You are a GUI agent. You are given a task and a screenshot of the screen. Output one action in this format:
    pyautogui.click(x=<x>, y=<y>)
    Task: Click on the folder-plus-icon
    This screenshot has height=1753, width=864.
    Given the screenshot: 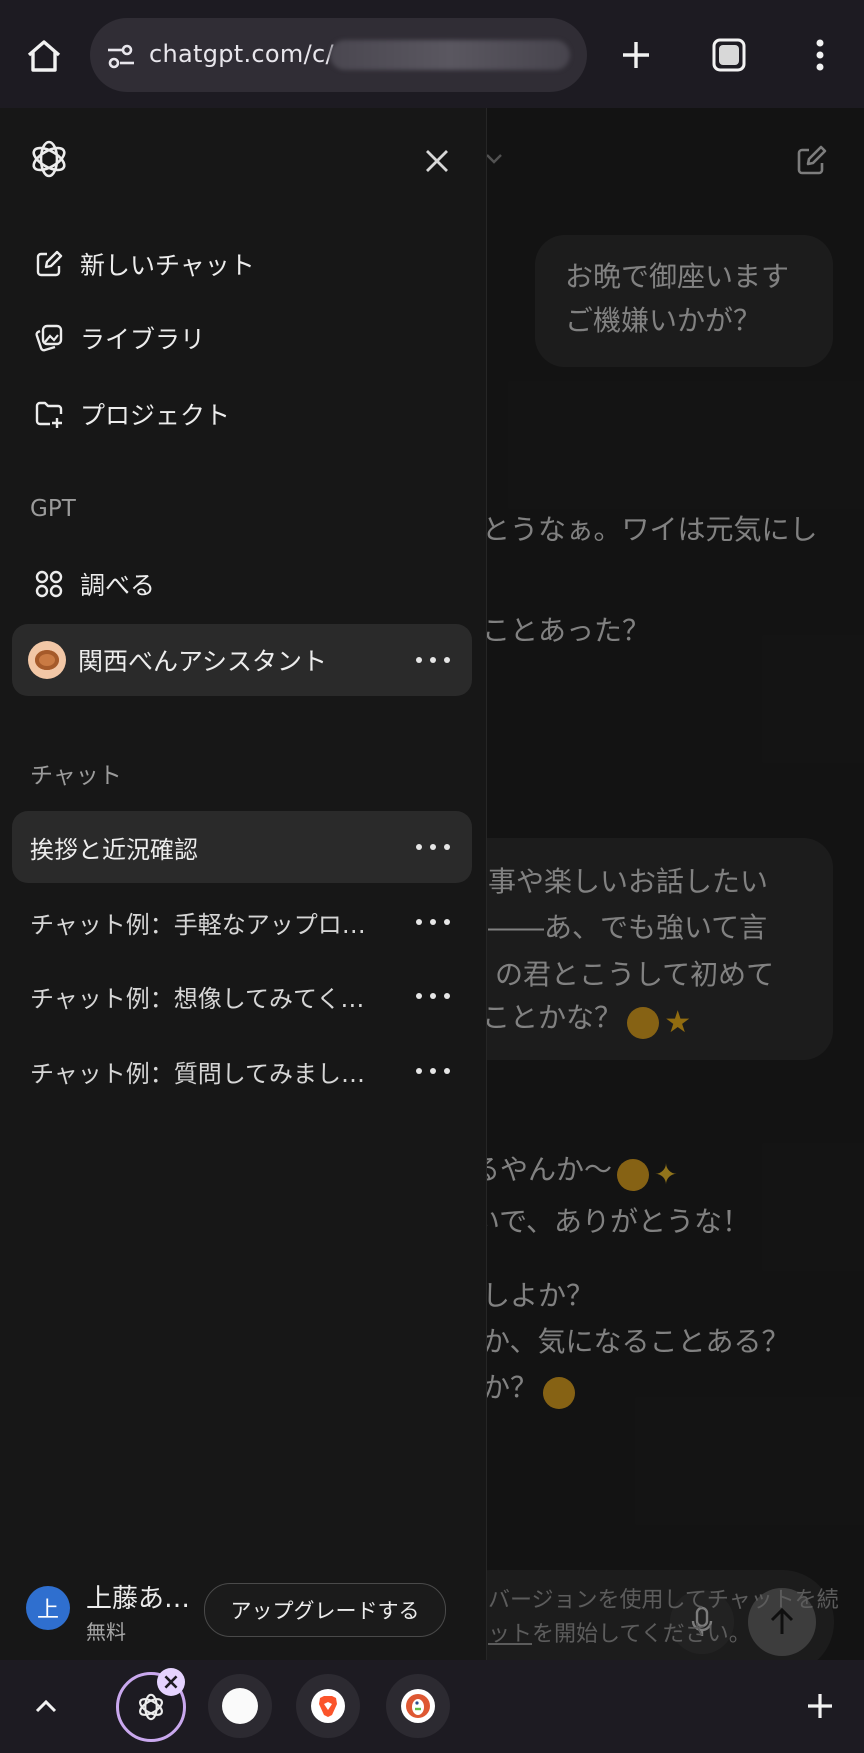 What is the action you would take?
    pyautogui.click(x=49, y=414)
    